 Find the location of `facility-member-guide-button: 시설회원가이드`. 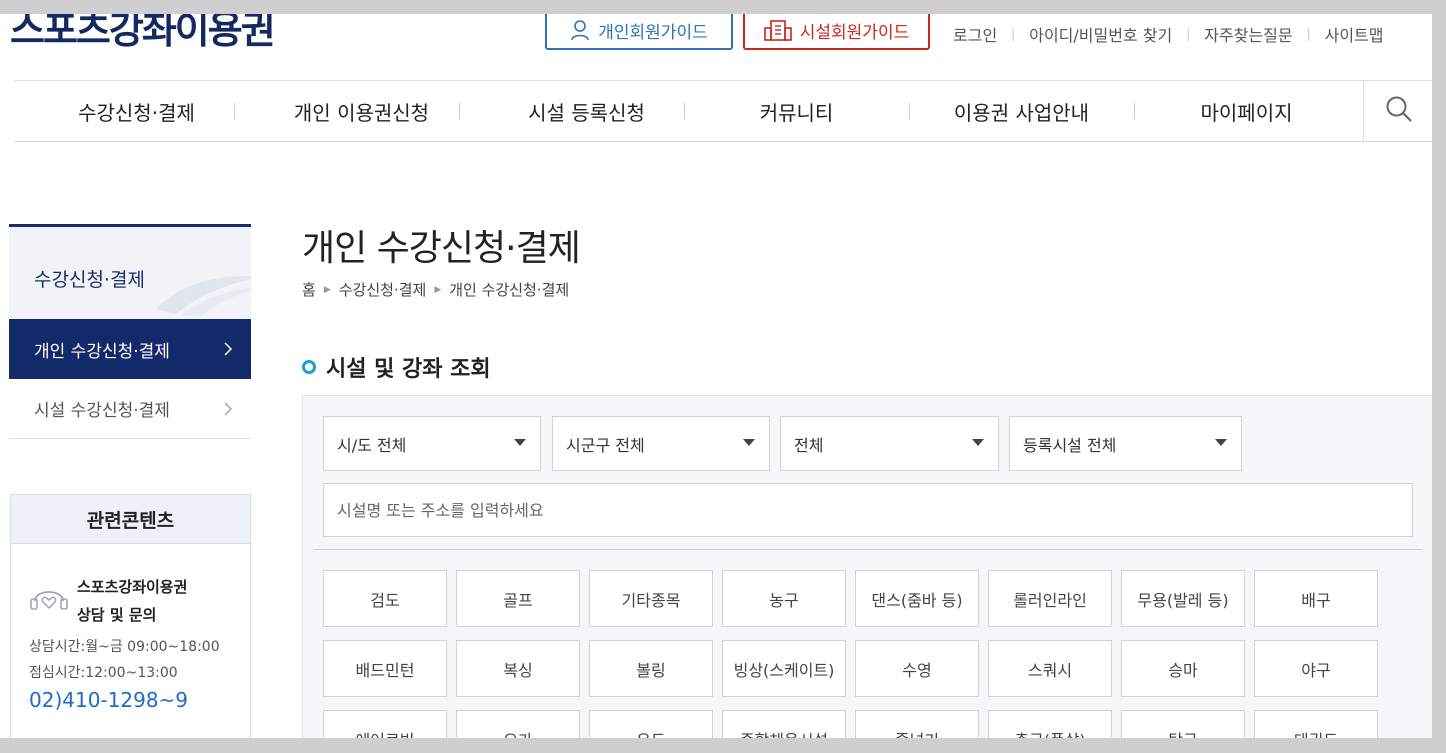

facility-member-guide-button: 시설회원가이드 is located at coordinates (836, 30).